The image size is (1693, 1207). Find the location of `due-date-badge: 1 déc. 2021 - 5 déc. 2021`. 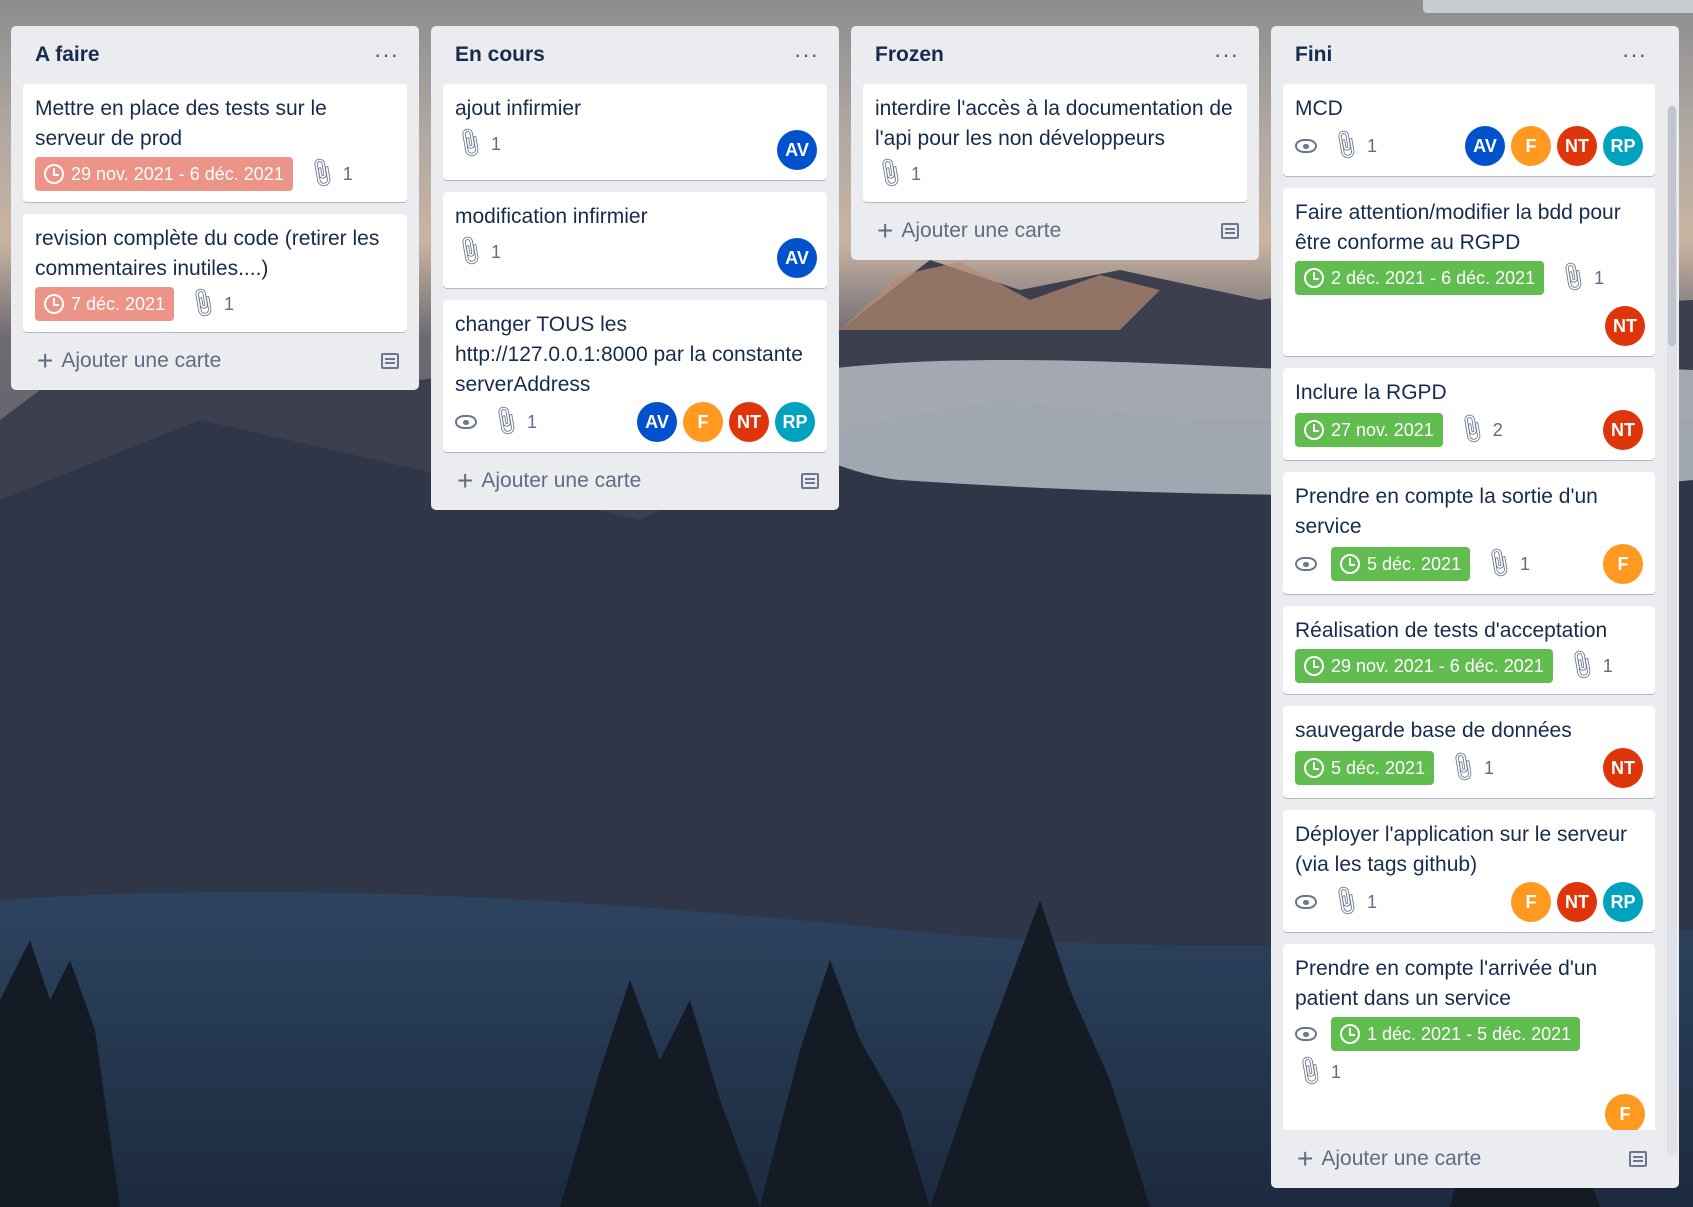

due-date-badge: 1 déc. 2021 - 5 déc. 2021 is located at coordinates (1456, 1034).